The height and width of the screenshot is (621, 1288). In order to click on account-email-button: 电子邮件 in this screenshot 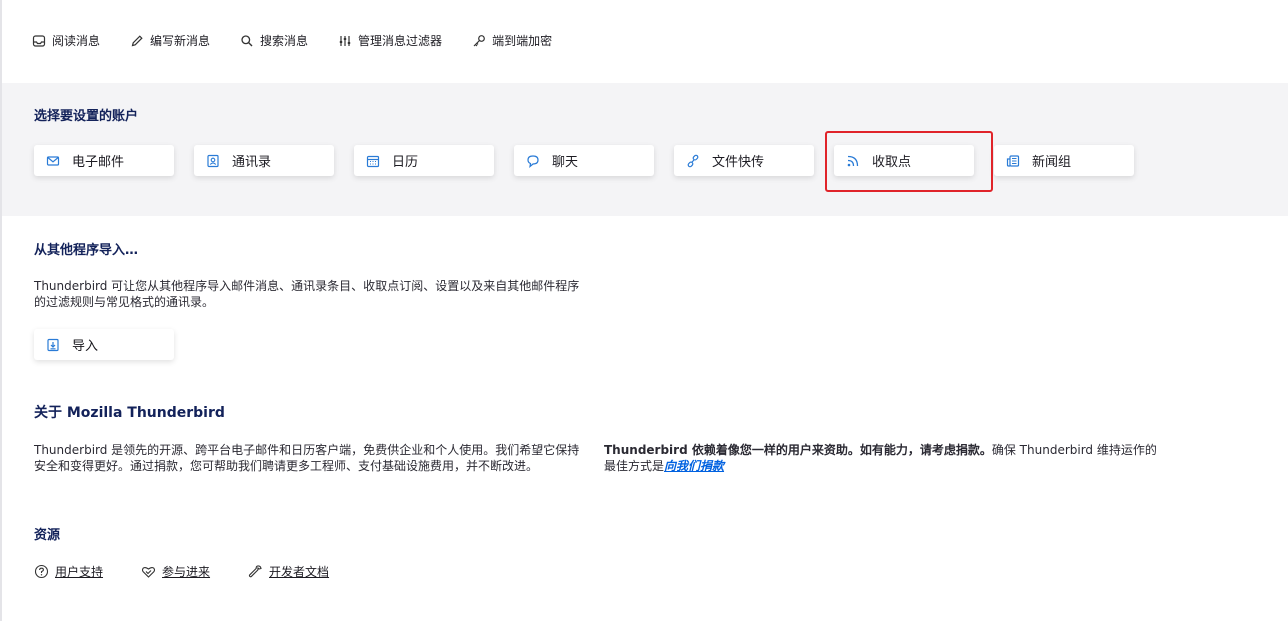, I will do `click(104, 160)`.